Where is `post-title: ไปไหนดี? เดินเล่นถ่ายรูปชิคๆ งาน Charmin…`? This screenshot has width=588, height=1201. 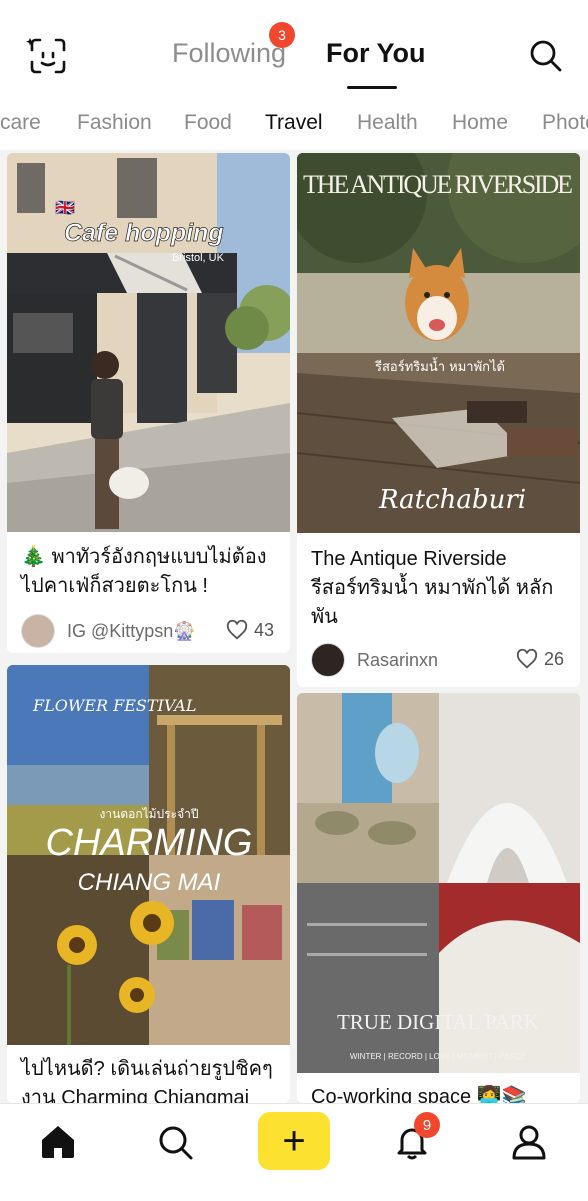 post-title: ไปไหนดี? เดินเล่นถ่ายรูปชิคๆ งาน Charmin… is located at coordinates (148, 1079).